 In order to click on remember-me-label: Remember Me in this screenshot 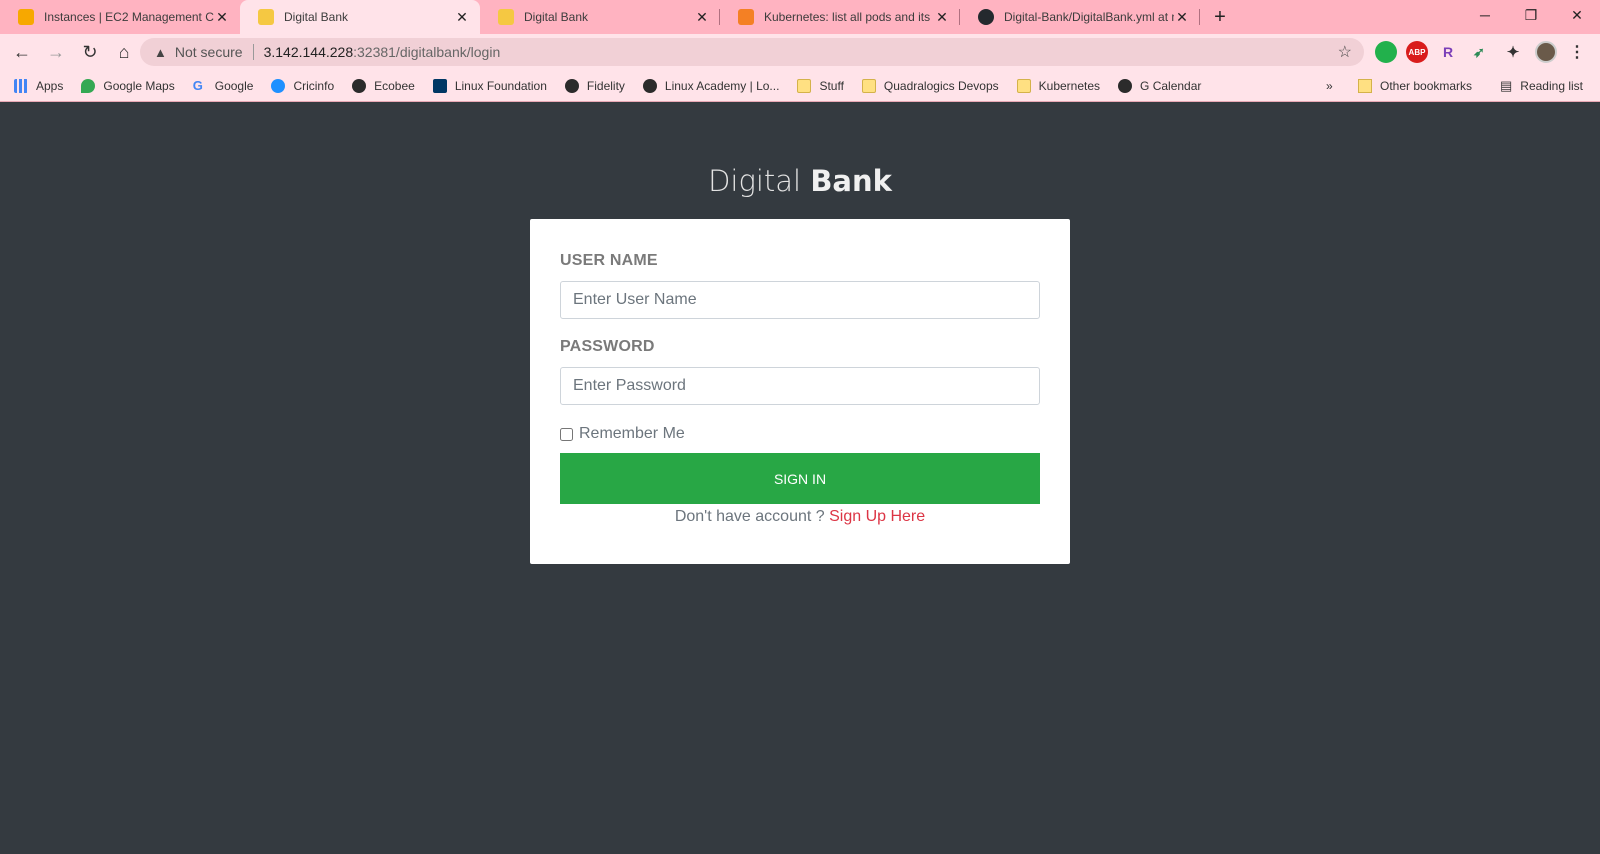, I will do `click(632, 433)`.